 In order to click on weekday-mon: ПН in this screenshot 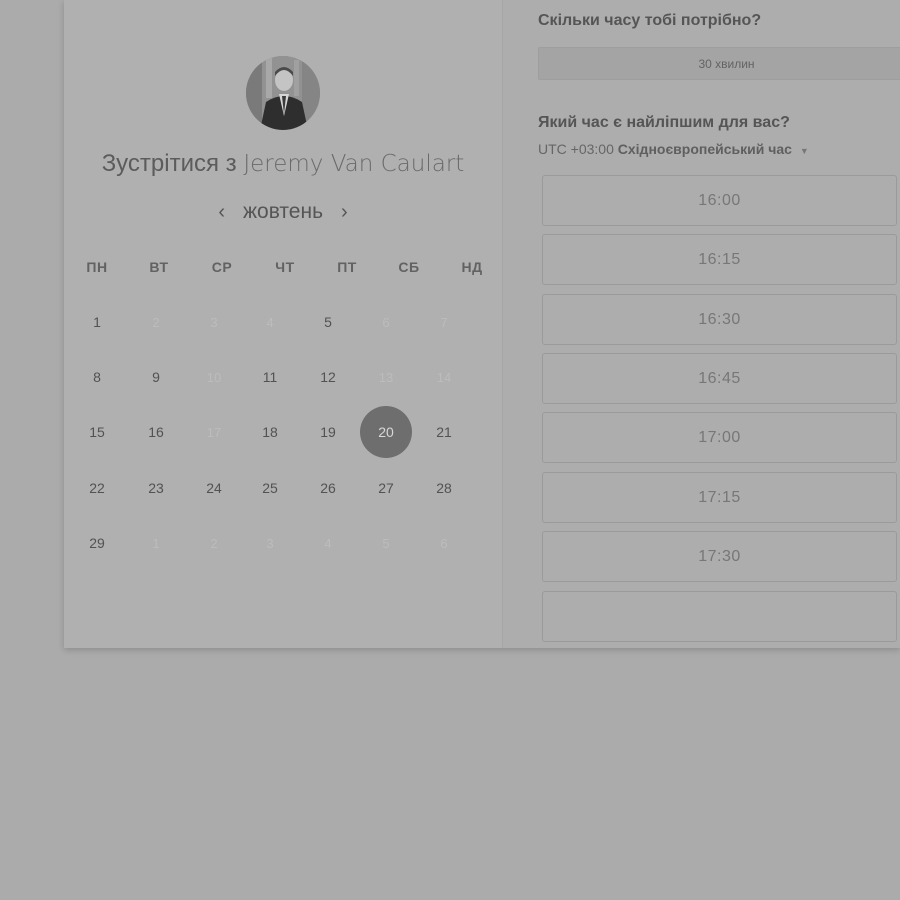, I will do `click(97, 267)`.